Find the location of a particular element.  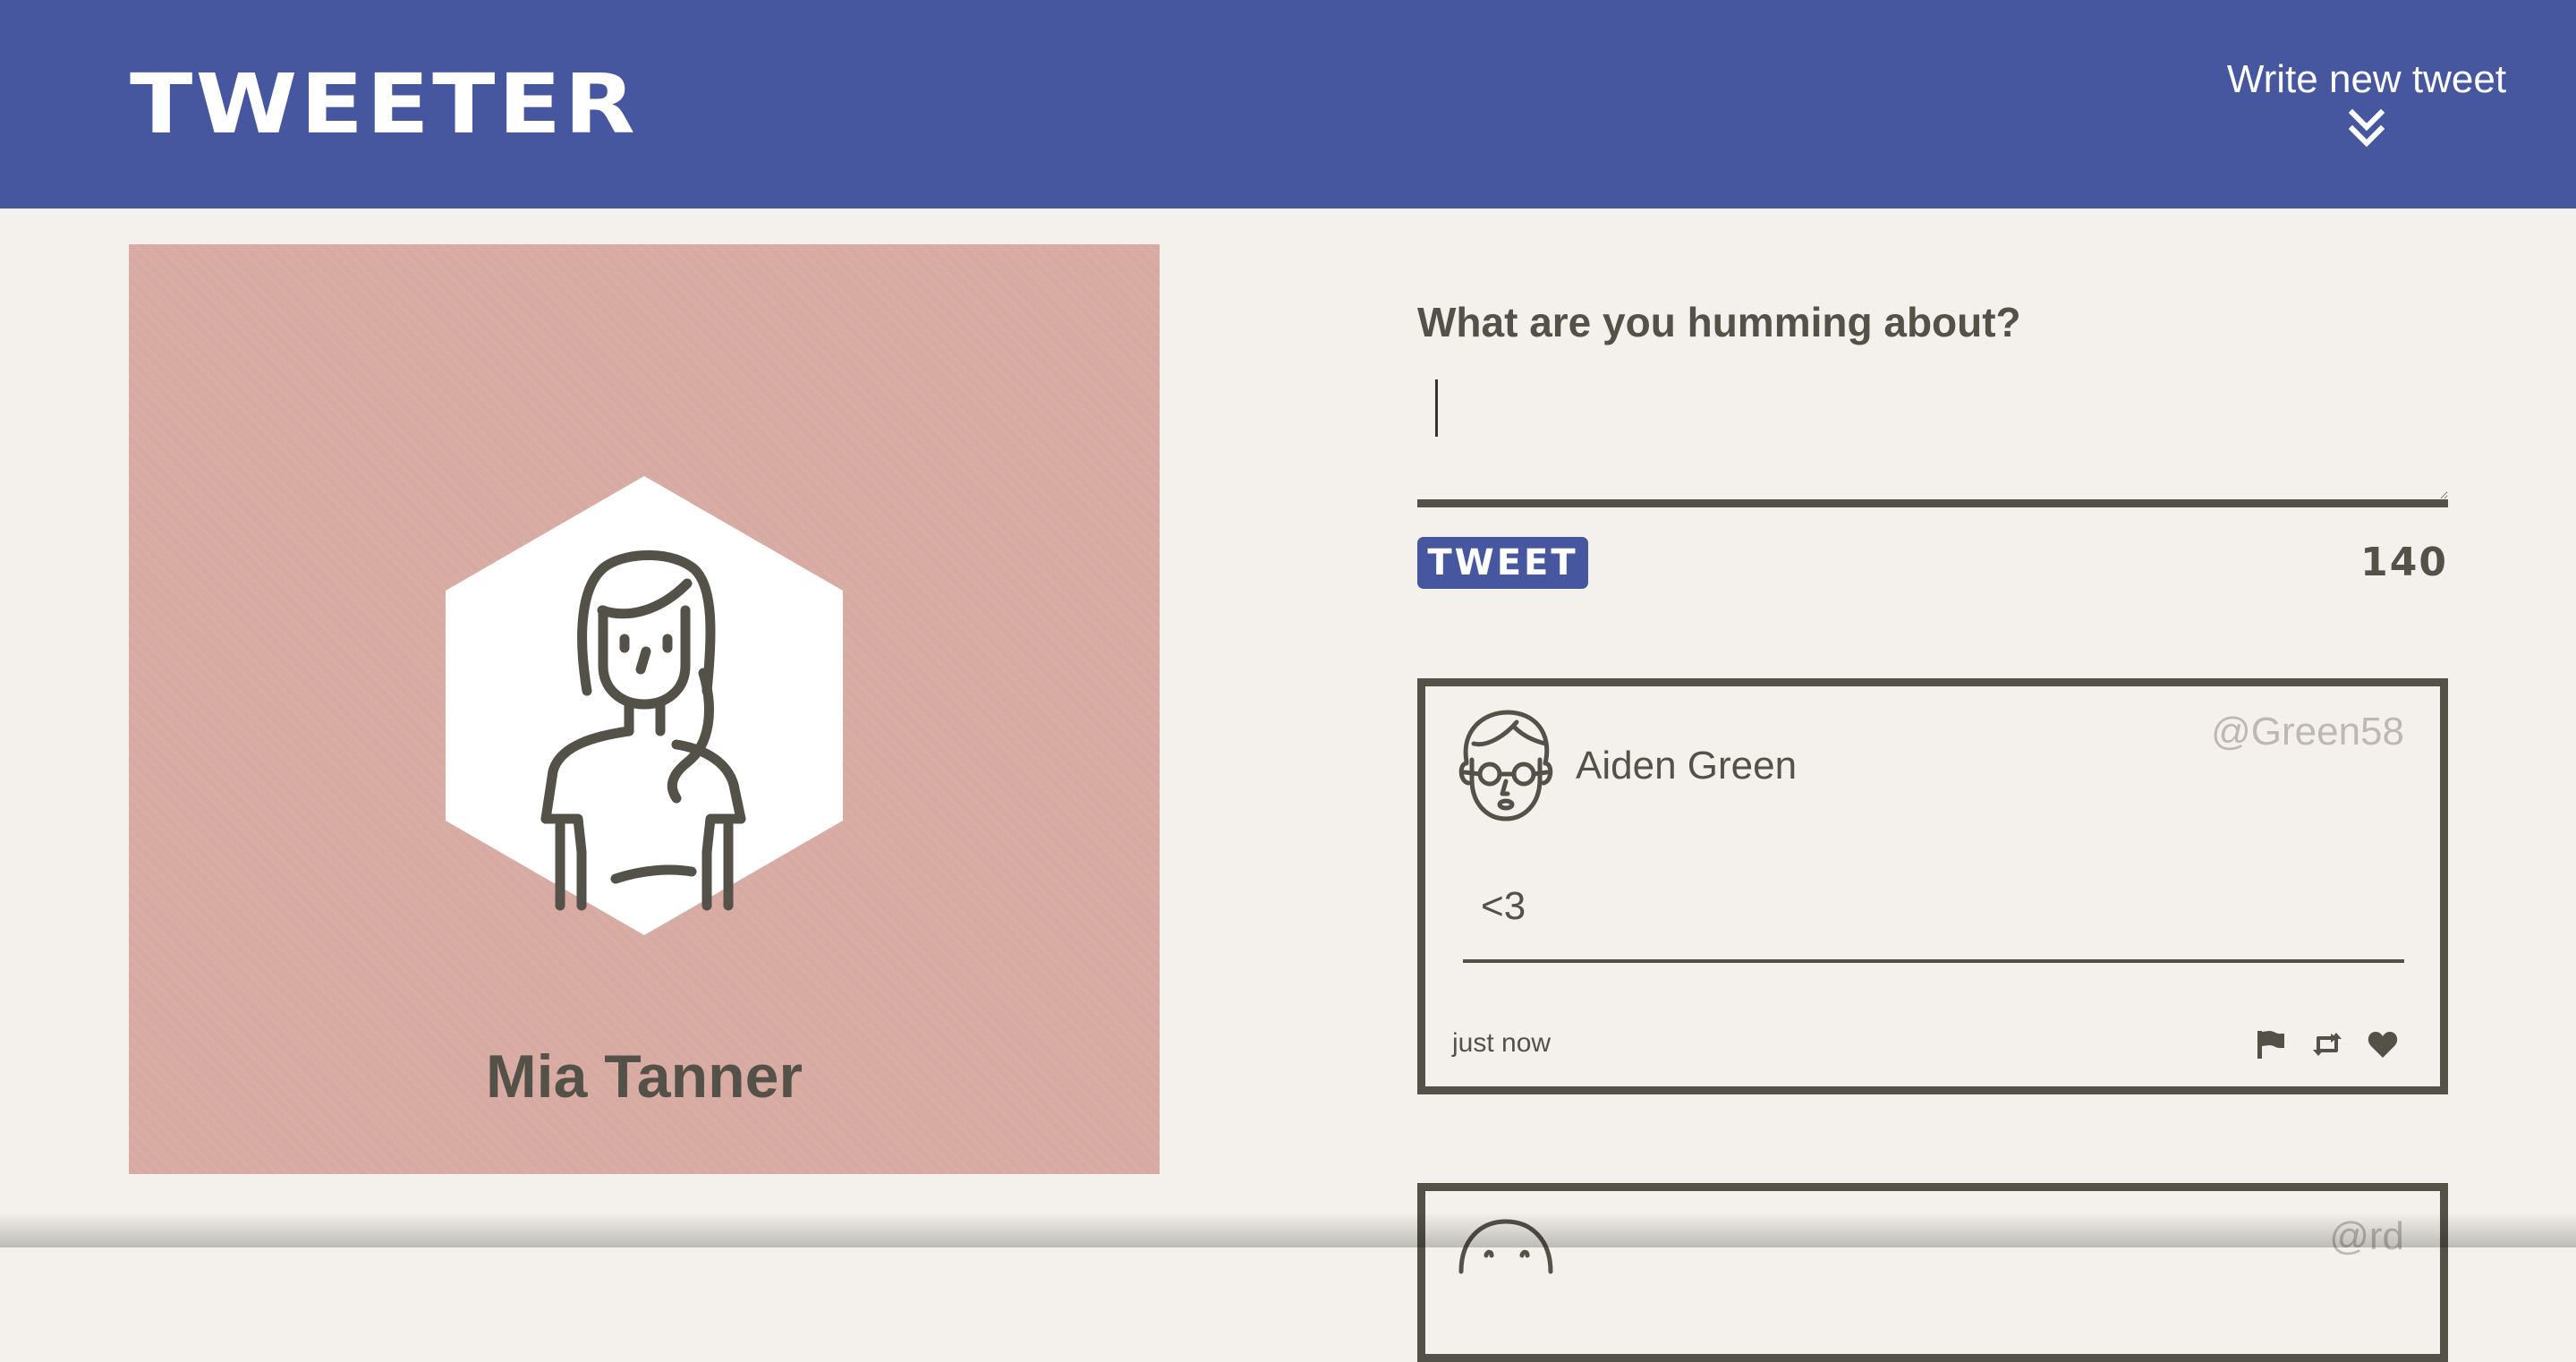

tweet-card: Aiden Green @Green58 <3 just now is located at coordinates (1932, 886).